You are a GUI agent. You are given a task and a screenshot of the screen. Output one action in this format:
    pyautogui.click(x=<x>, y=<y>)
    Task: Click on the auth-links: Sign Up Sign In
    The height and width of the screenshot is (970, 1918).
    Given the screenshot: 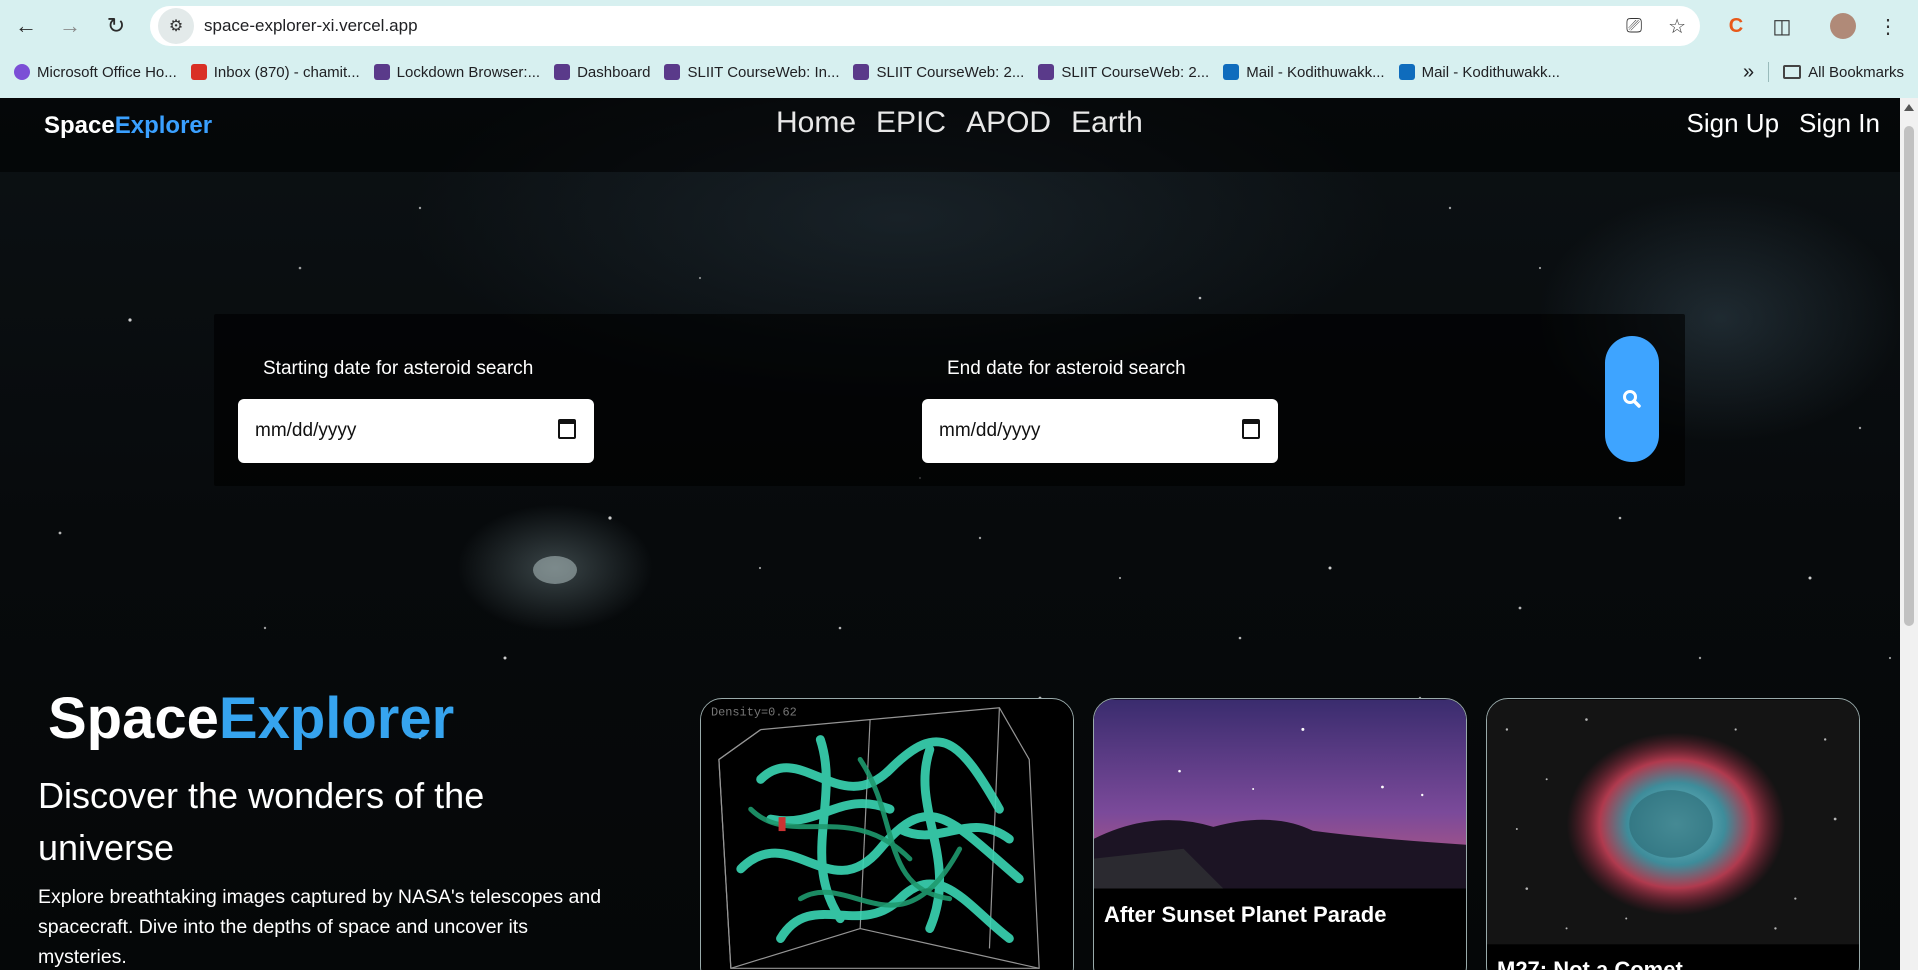 What is the action you would take?
    pyautogui.click(x=1783, y=123)
    